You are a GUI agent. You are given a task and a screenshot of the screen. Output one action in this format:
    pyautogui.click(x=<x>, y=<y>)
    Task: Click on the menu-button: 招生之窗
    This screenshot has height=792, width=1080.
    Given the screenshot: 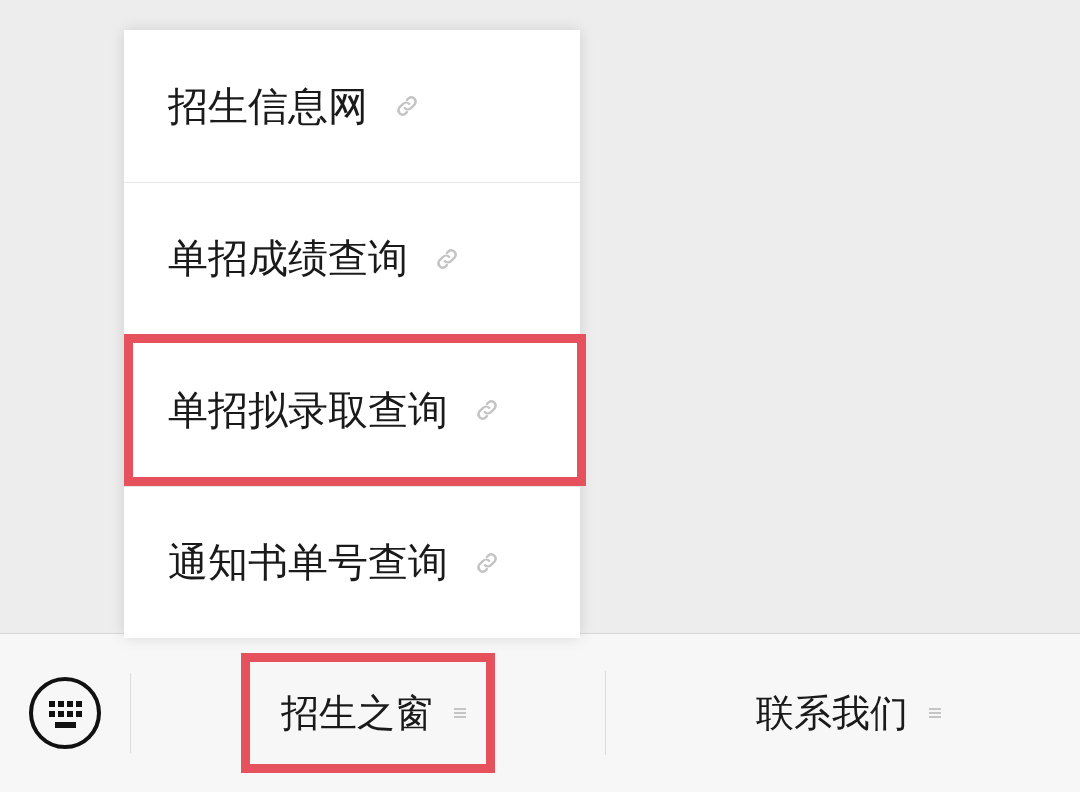 What is the action you would take?
    pyautogui.click(x=368, y=713)
    